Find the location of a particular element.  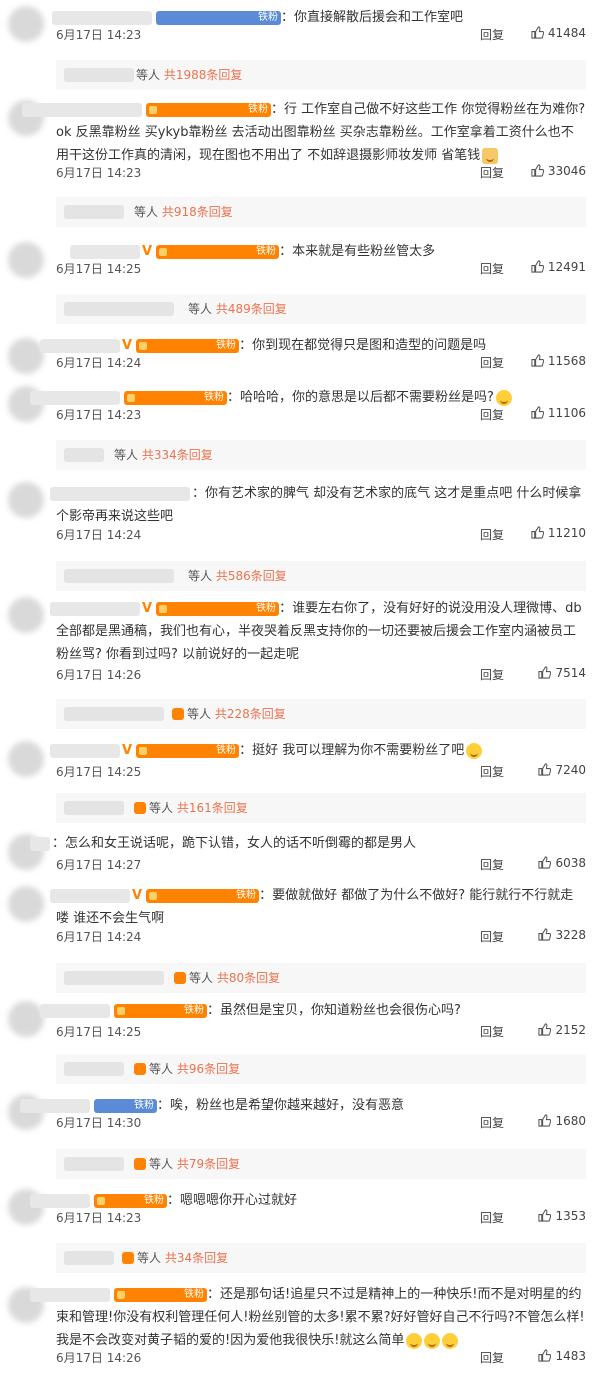

like-button: 6038 is located at coordinates (562, 863).